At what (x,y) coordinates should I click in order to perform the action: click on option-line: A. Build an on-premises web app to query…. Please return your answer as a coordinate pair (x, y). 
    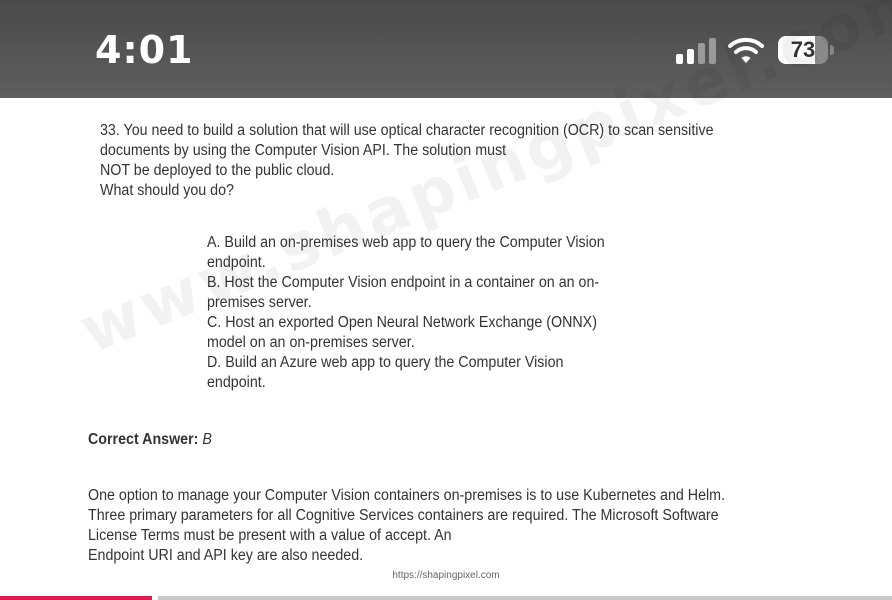
    Looking at the image, I should click on (406, 242).